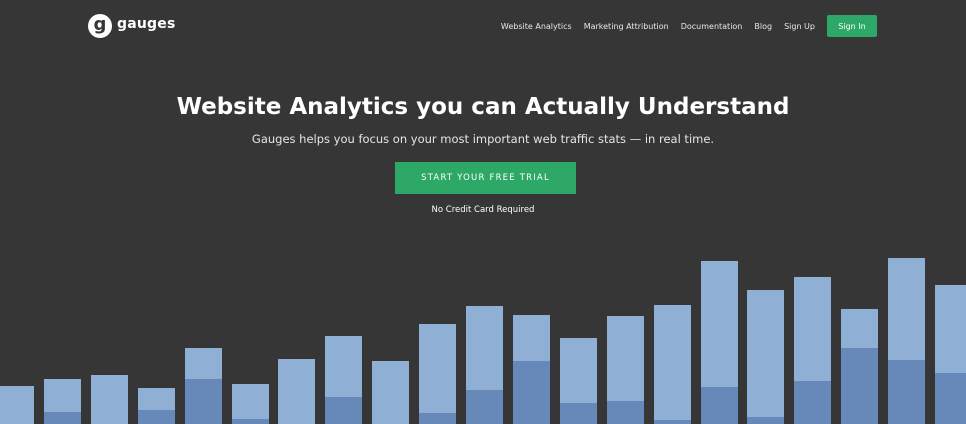  I want to click on nav-marketing-attribution: Marketing Attribution, so click(626, 26).